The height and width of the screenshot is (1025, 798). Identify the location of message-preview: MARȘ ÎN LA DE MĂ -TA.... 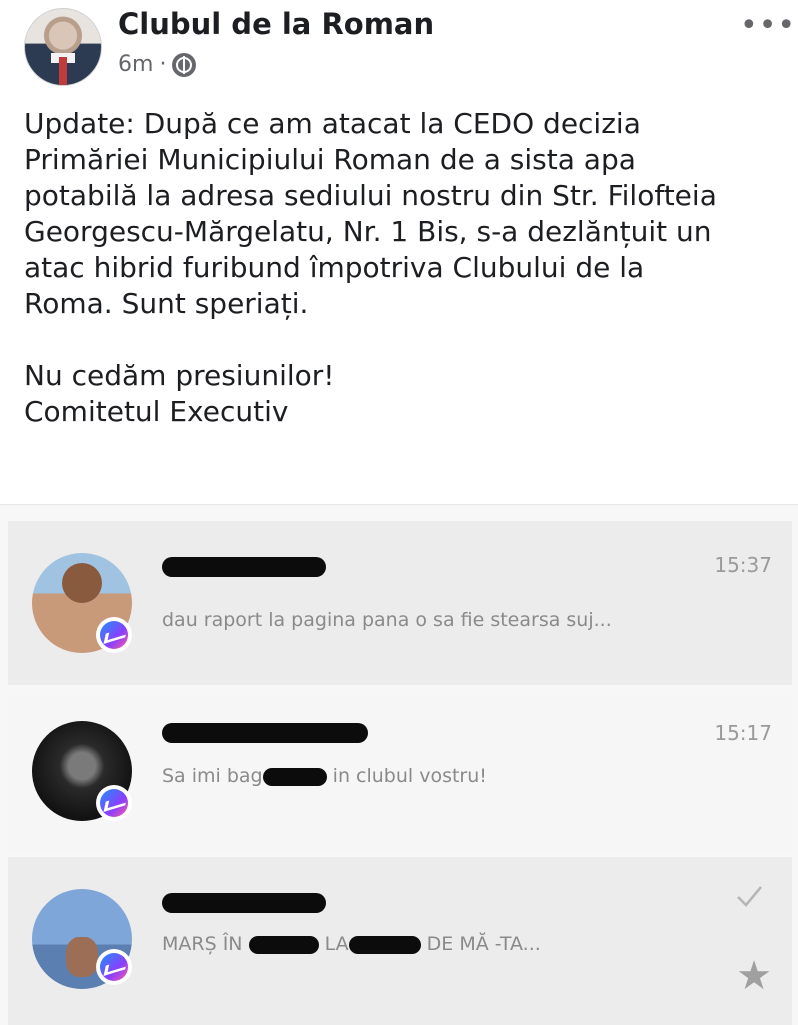
(351, 944).